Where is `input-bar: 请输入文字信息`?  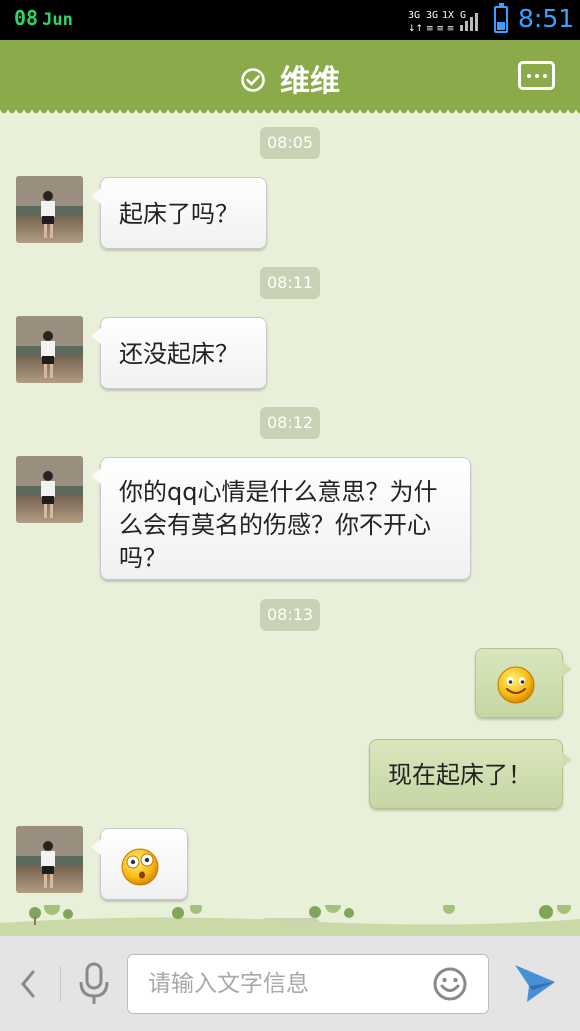 input-bar: 请输入文字信息 is located at coordinates (290, 983).